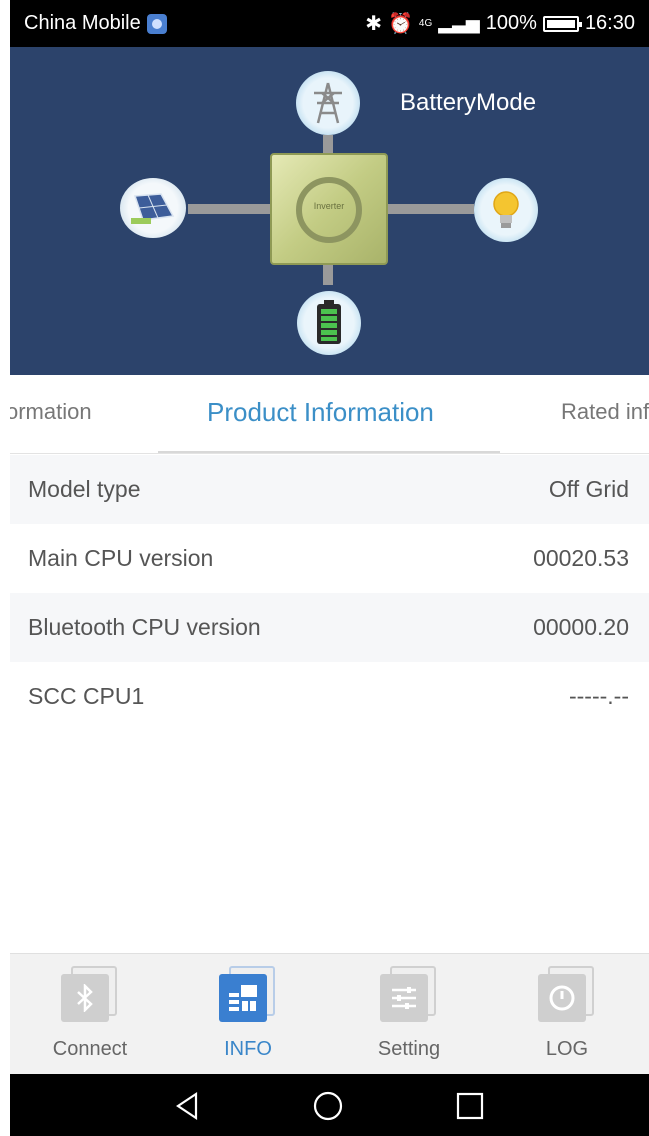  What do you see at coordinates (5, 568) in the screenshot?
I see `screen-edge` at bounding box center [5, 568].